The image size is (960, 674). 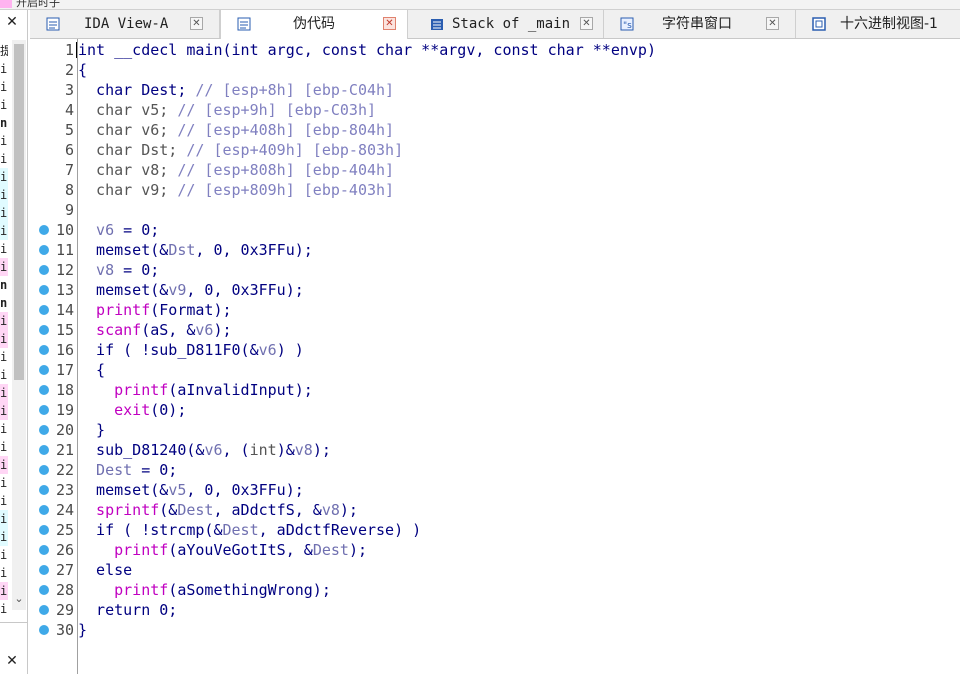 I want to click on code-line: 11 memset(&Dst, 0, 0x3FFu);, so click(x=495, y=250).